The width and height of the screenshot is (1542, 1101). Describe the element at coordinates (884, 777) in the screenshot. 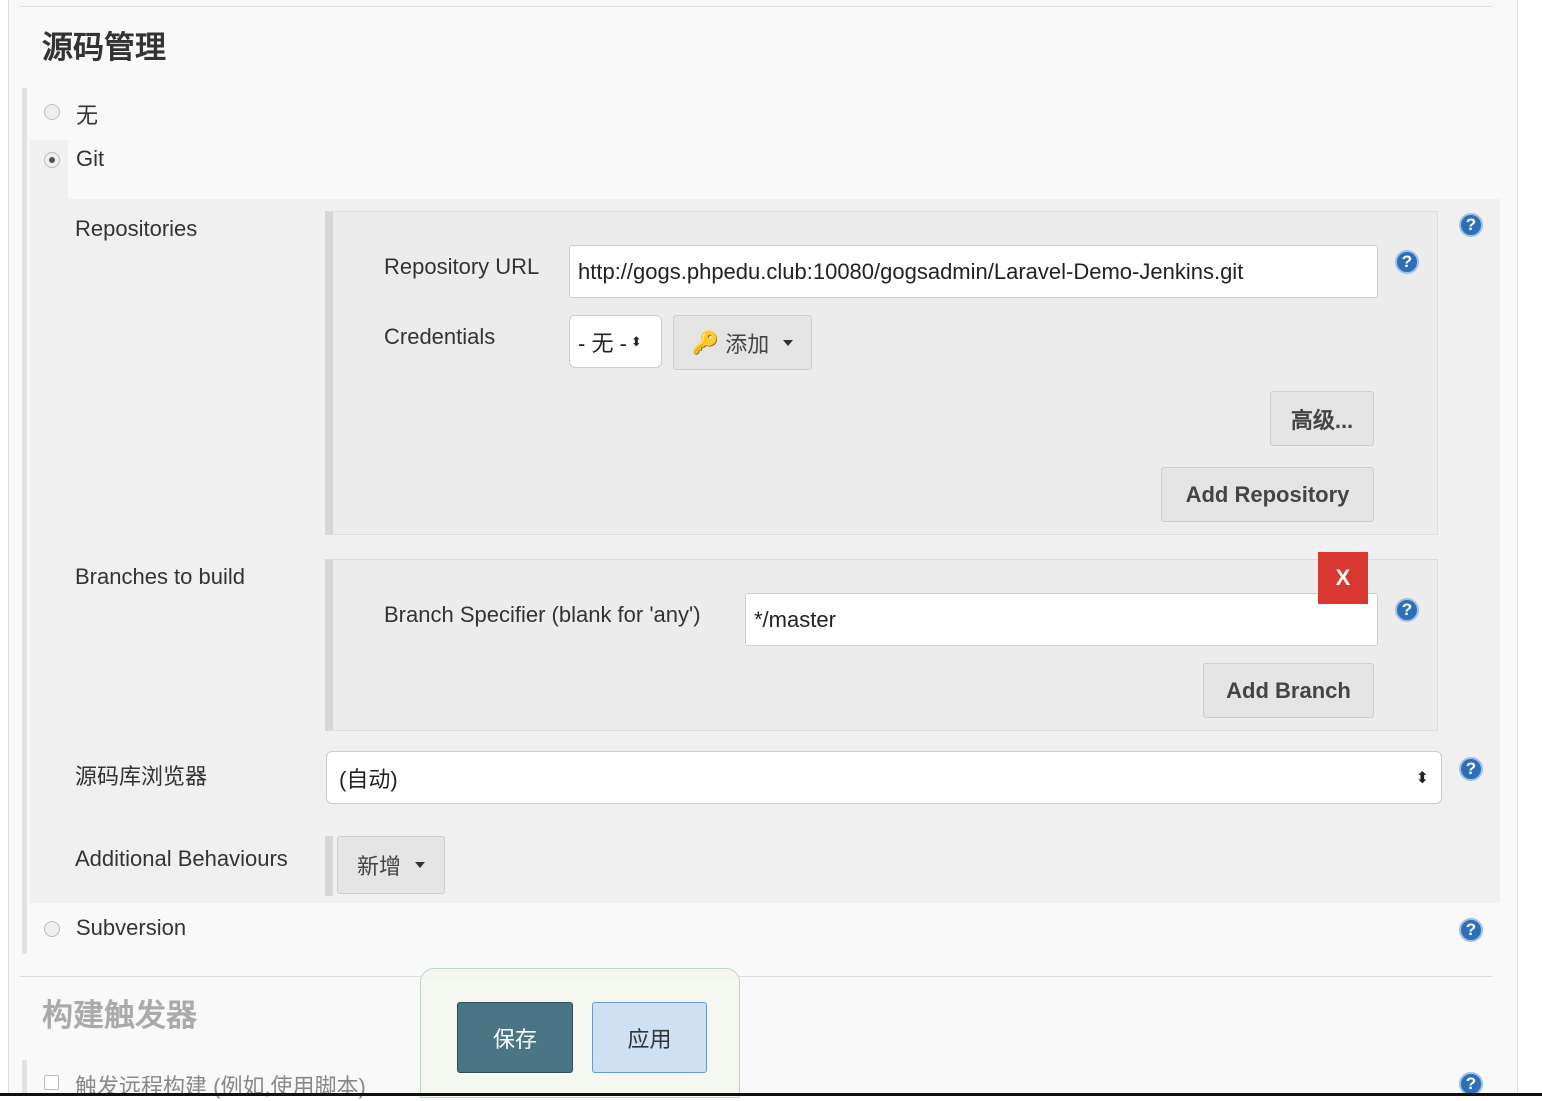

I see `browser-select: (自动) ⬍` at that location.